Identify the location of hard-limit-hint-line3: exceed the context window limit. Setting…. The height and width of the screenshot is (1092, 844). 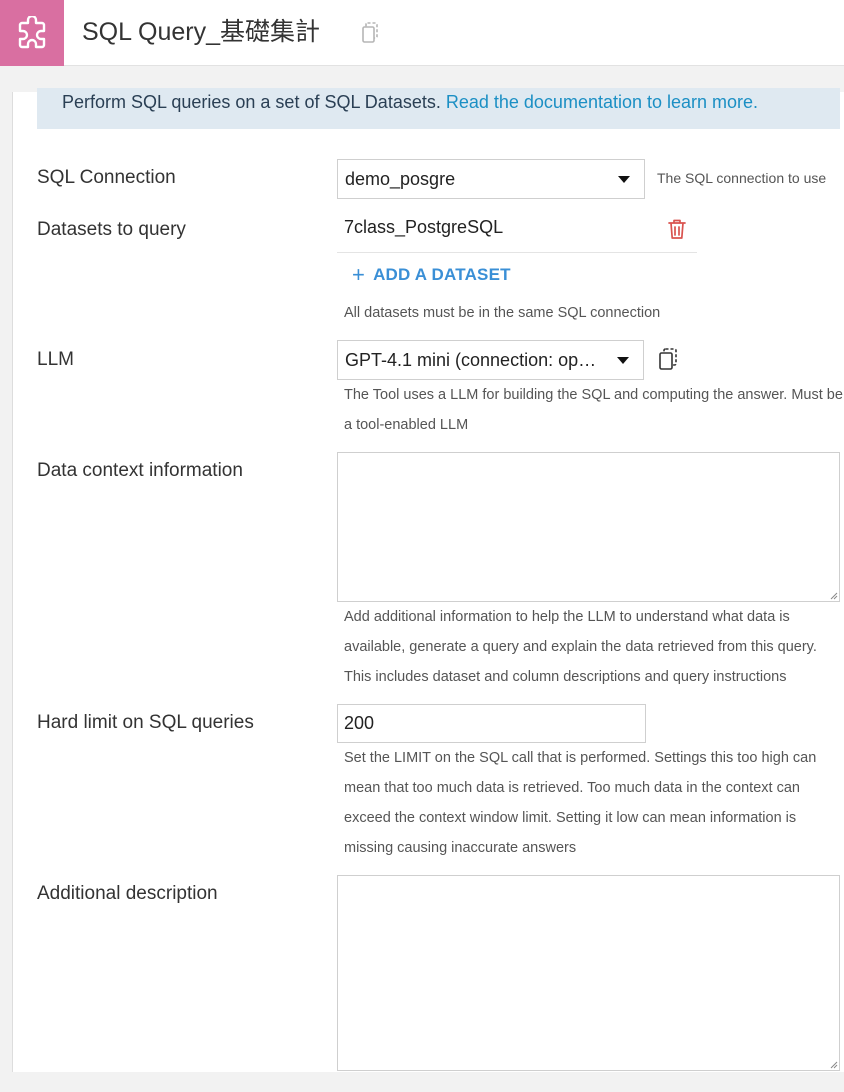
(570, 818).